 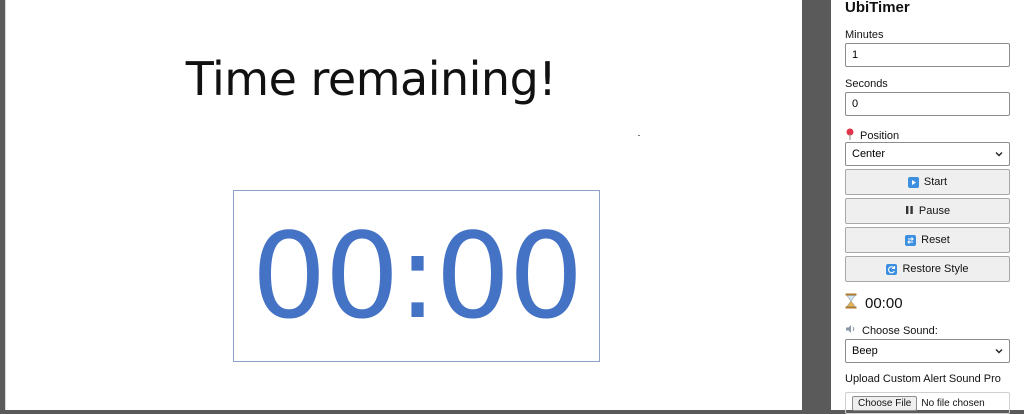 What do you see at coordinates (923, 379) in the screenshot?
I see `upload-label: Upload Custom Alert Sound Pro` at bounding box center [923, 379].